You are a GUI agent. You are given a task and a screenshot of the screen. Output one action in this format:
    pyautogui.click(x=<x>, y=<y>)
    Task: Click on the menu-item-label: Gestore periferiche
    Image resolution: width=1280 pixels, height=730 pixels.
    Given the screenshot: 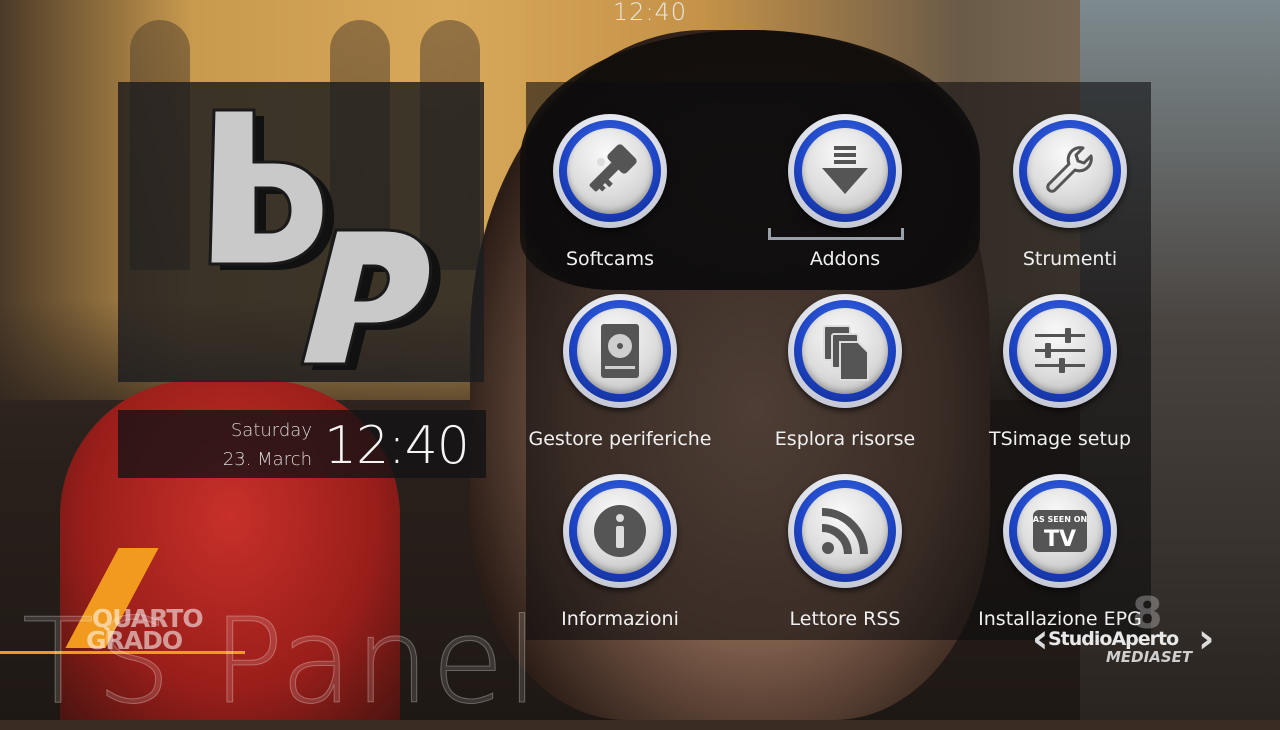 What is the action you would take?
    pyautogui.click(x=620, y=439)
    